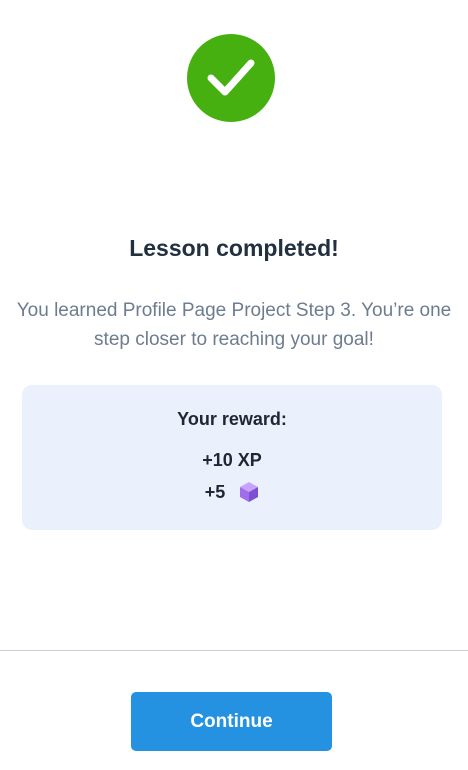  Describe the element at coordinates (232, 492) in the screenshot. I see `reward-gems: +5` at that location.